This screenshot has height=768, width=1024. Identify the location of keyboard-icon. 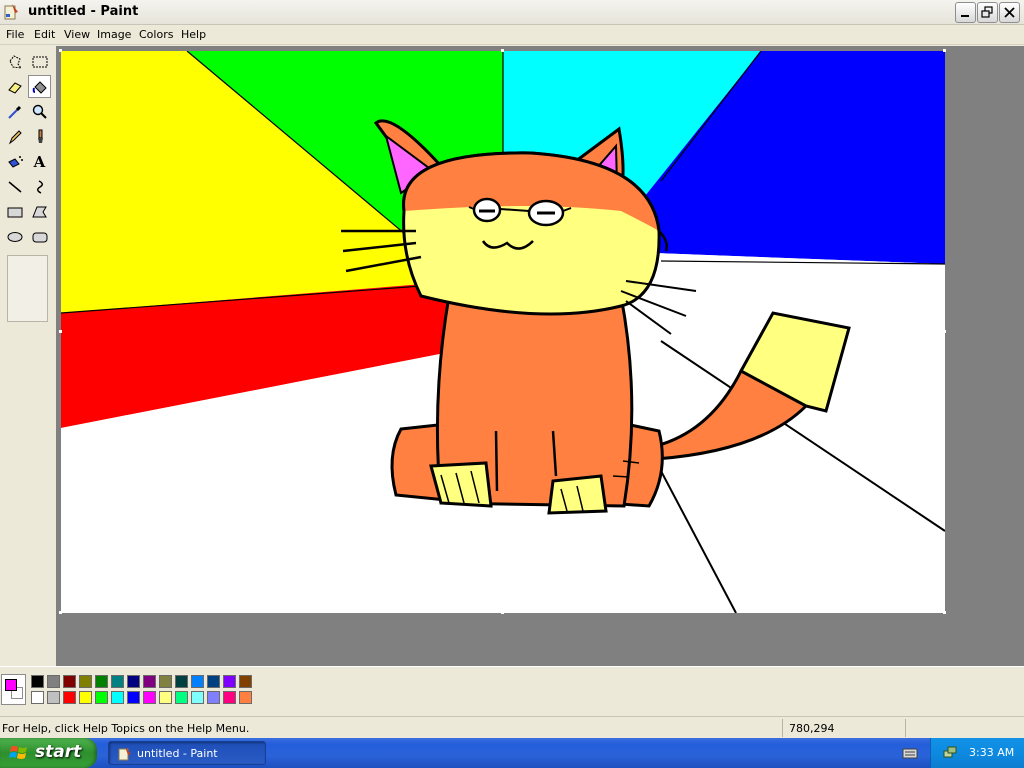
(910, 753).